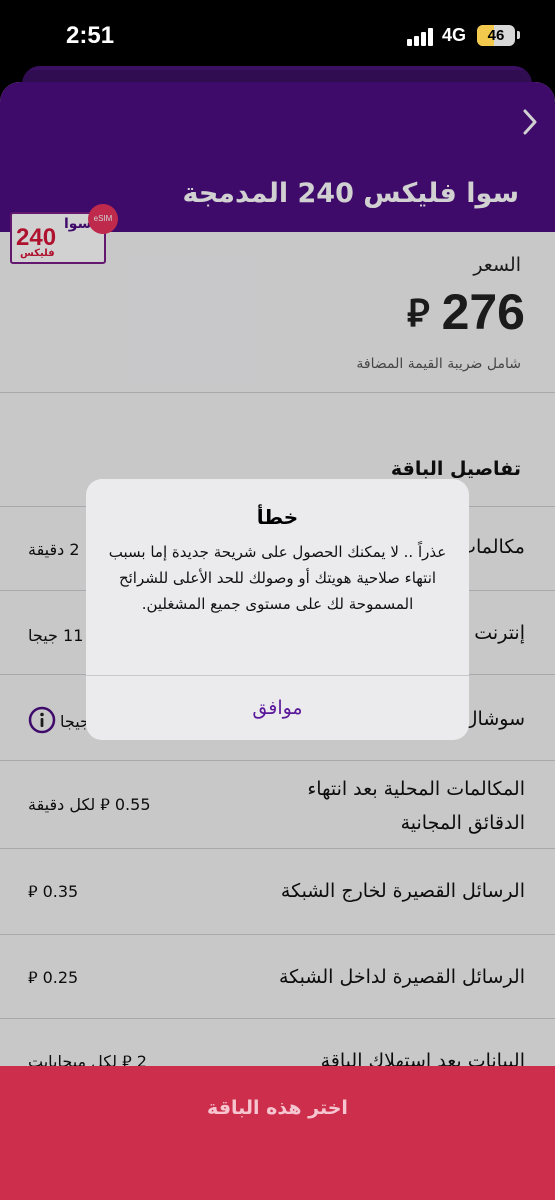 This screenshot has height=1200, width=555. Describe the element at coordinates (454, 35) in the screenshot. I see `network-type: 4G` at that location.